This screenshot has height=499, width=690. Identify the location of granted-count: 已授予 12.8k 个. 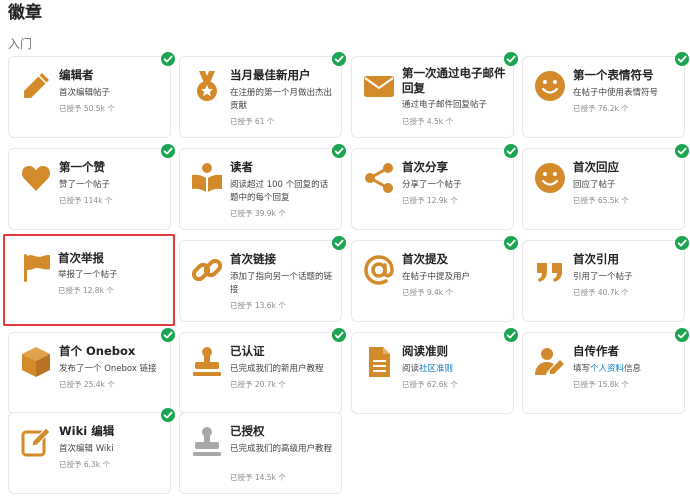
(86, 290).